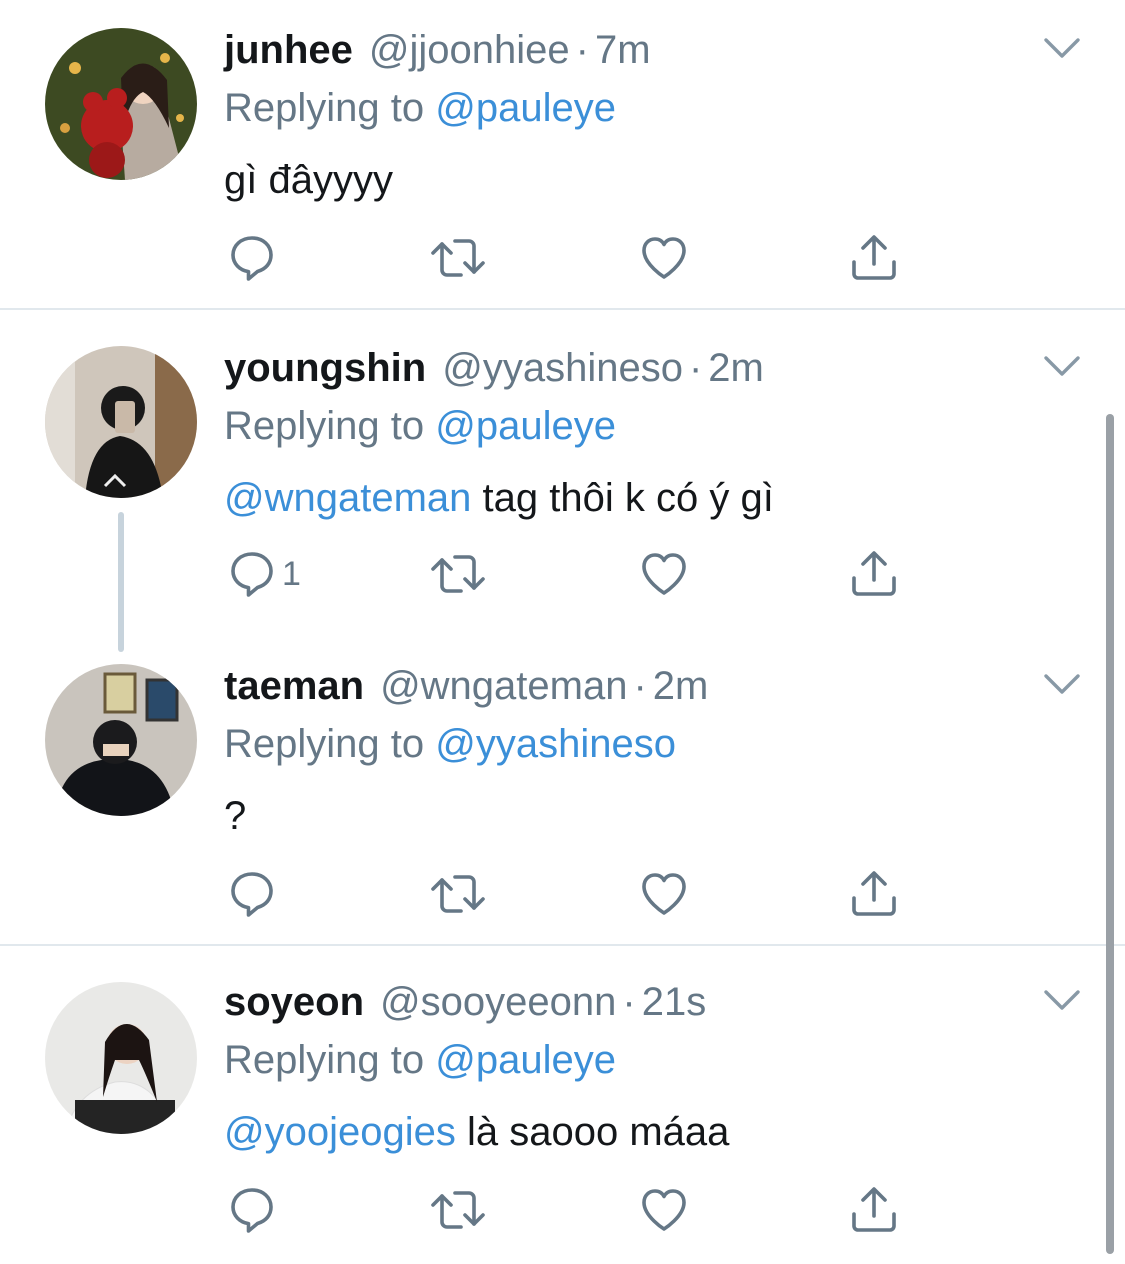 The width and height of the screenshot is (1125, 1264). What do you see at coordinates (674, 1002) in the screenshot?
I see `timestamp: 21s` at bounding box center [674, 1002].